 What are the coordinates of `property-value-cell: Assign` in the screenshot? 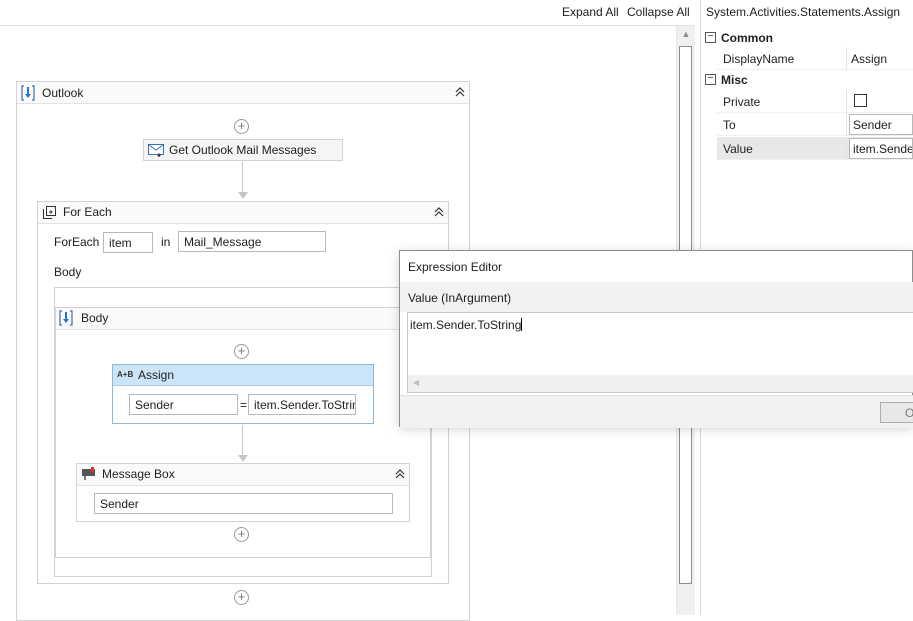 It's located at (879, 58).